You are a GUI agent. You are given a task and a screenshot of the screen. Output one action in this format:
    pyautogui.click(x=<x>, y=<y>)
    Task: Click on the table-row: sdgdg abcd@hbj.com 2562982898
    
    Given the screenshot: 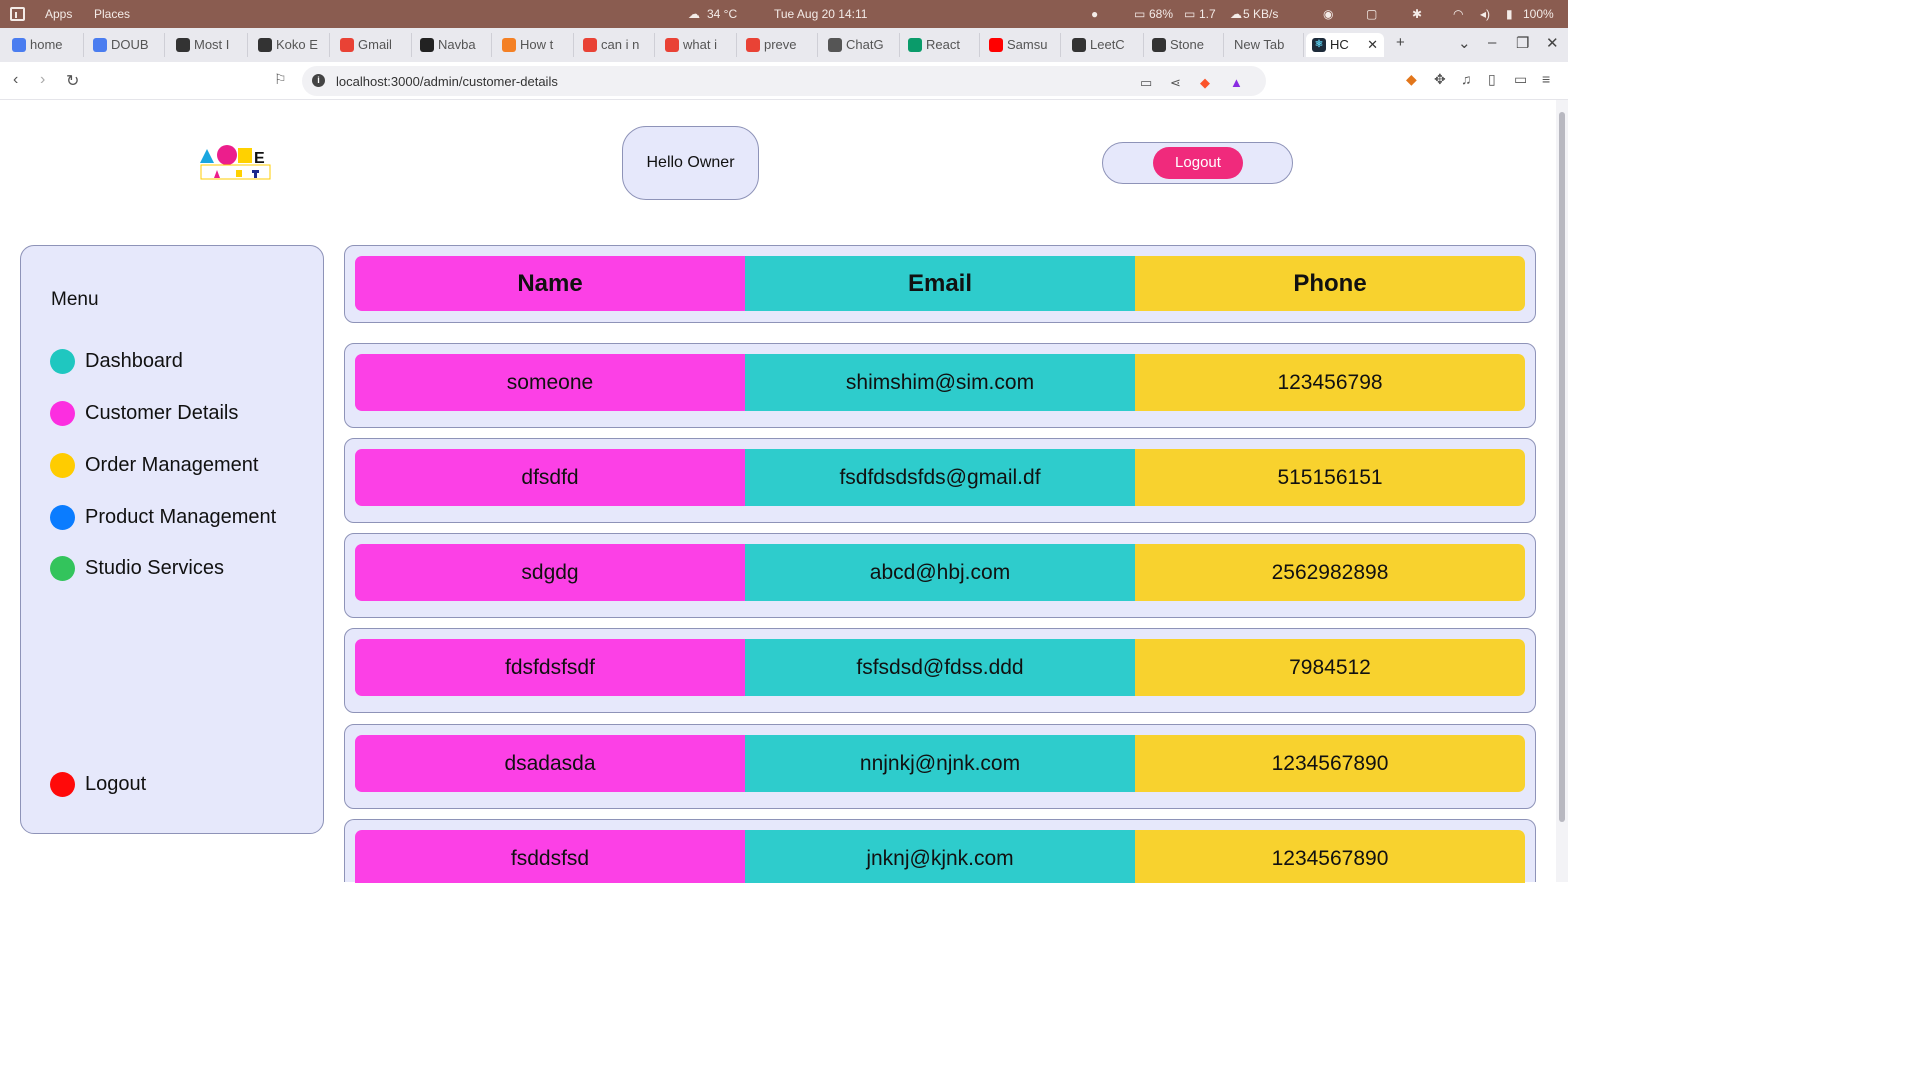 What is the action you would take?
    pyautogui.click(x=940, y=575)
    